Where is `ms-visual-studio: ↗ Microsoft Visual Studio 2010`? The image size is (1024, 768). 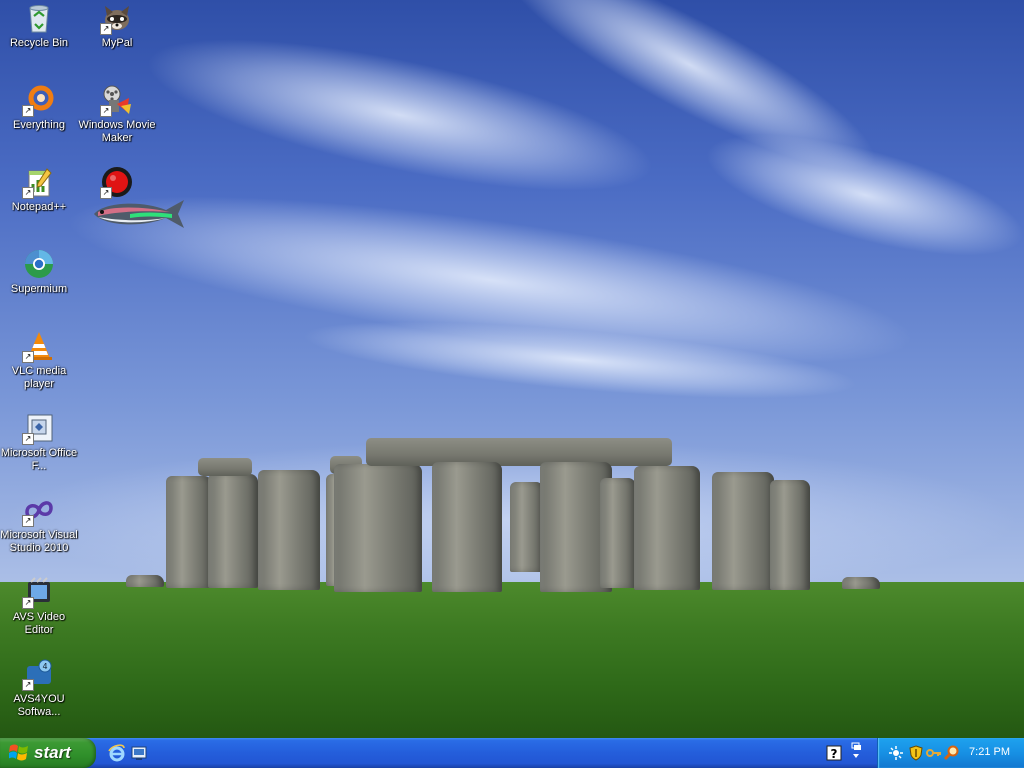
ms-visual-studio: ↗ Microsoft Visual Studio 2010 is located at coordinates (39, 524).